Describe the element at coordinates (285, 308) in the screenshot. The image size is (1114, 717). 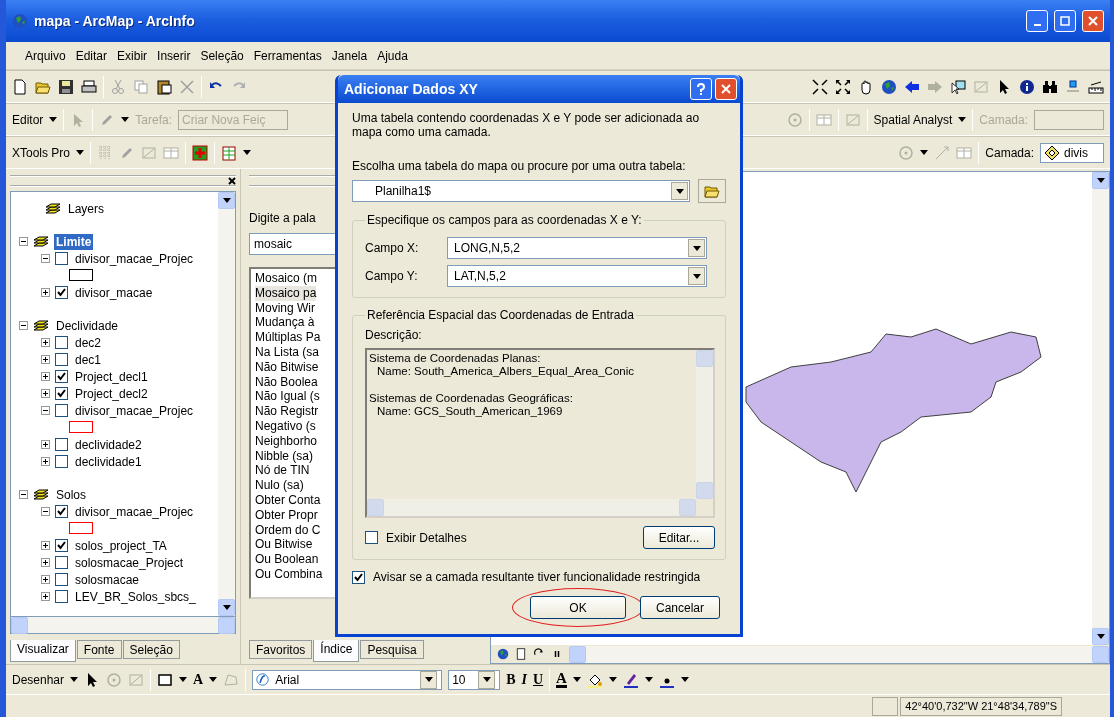
I see `list-item: Moving Wir` at that location.